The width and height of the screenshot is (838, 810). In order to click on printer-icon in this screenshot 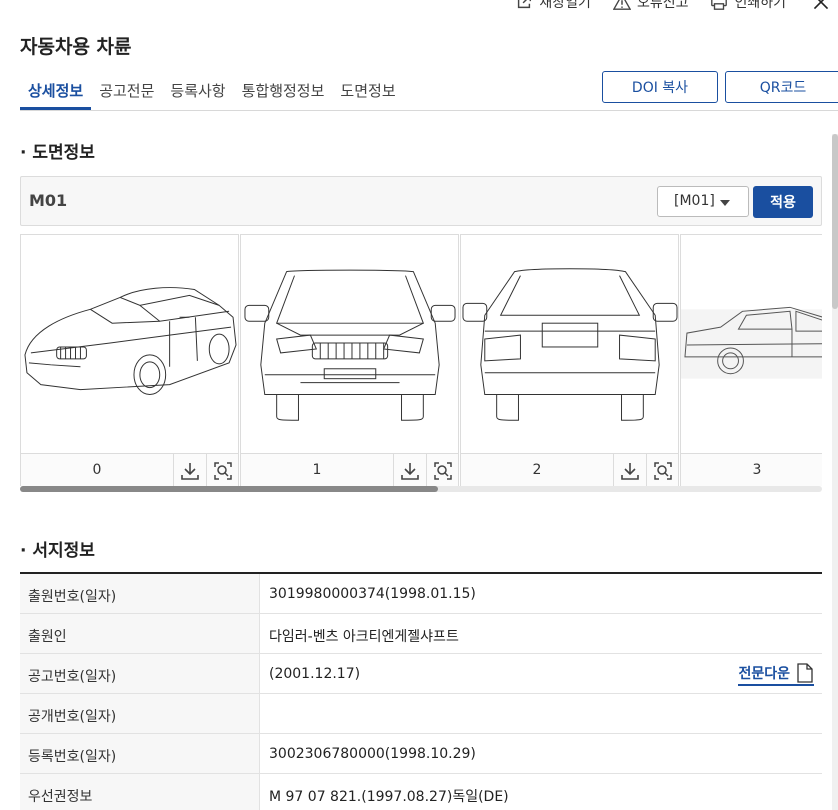, I will do `click(719, 5)`.